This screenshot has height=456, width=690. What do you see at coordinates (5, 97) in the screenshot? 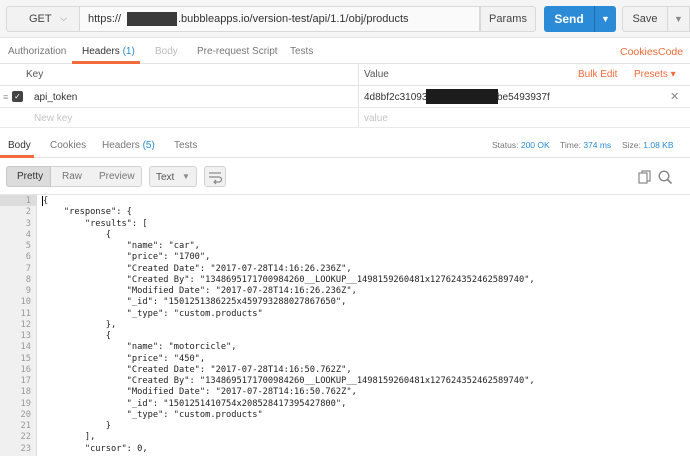
I see `drag-handle-icon: ≡` at bounding box center [5, 97].